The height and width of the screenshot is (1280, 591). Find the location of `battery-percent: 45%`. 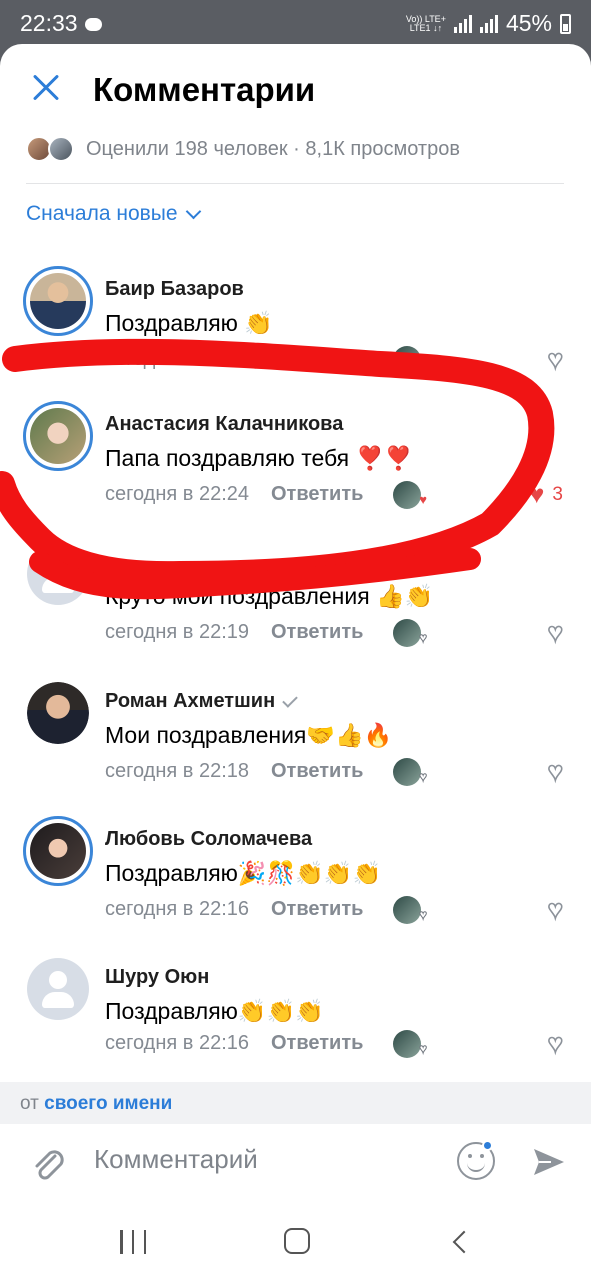

battery-percent: 45% is located at coordinates (528, 23).